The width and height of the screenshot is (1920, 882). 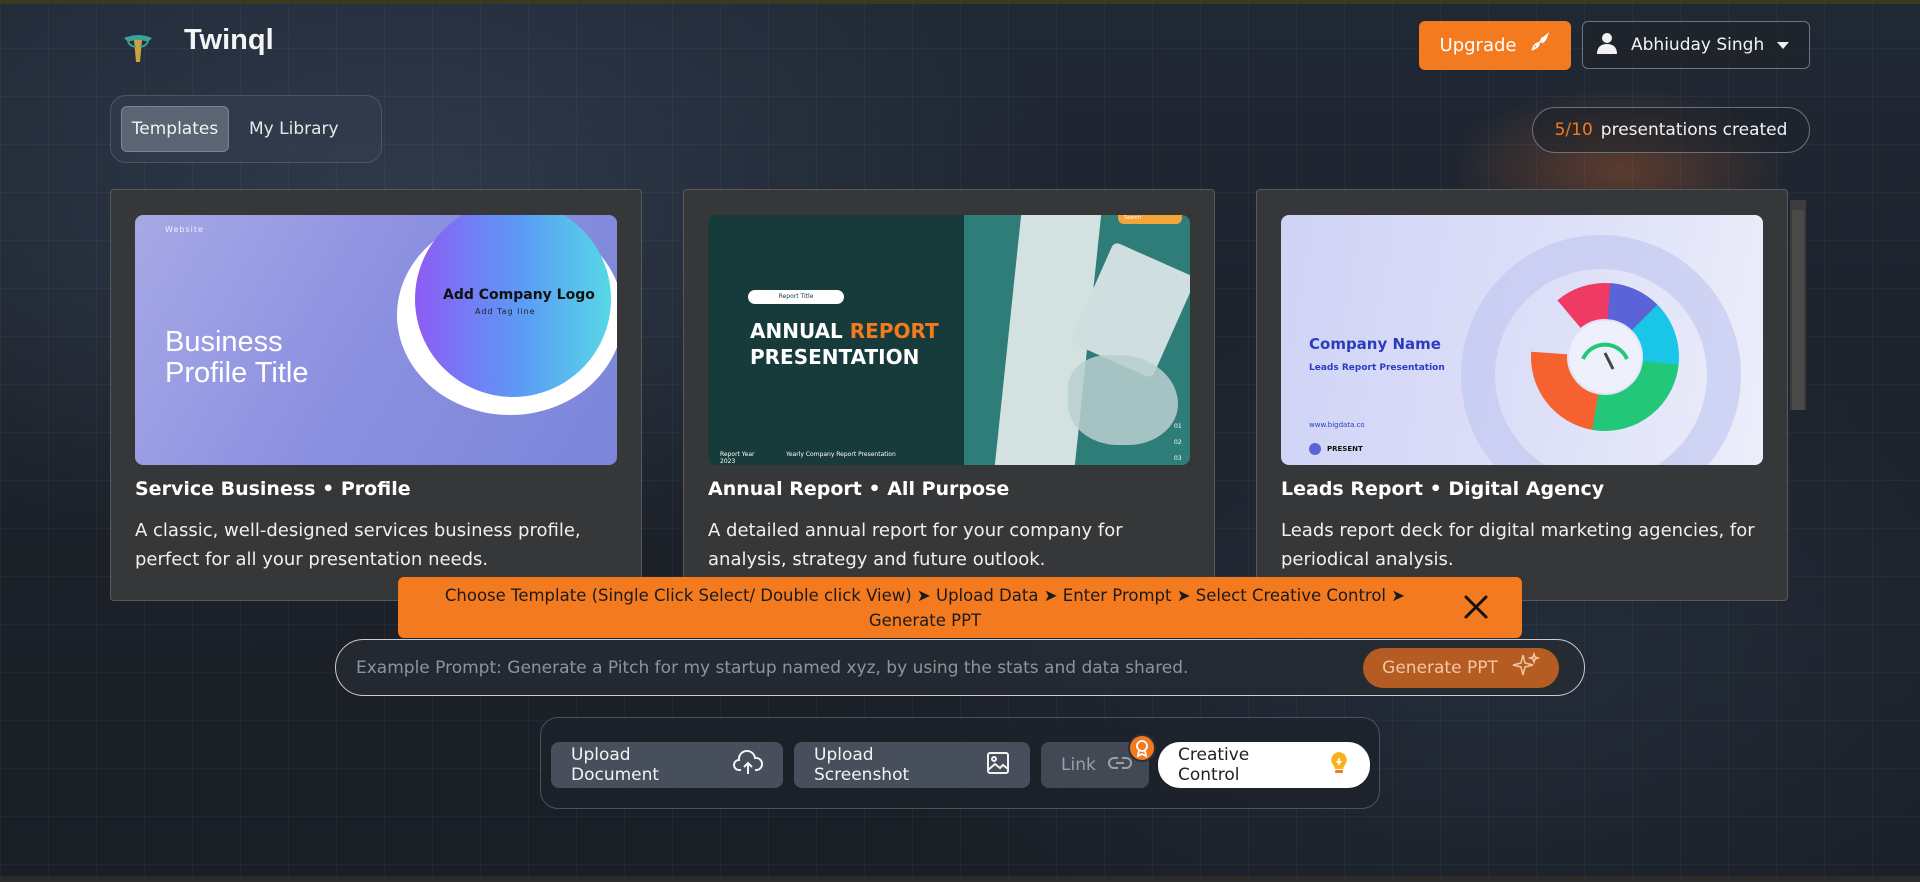 What do you see at coordinates (728, 461) in the screenshot?
I see `thumb-footer-left-line2: 2023` at bounding box center [728, 461].